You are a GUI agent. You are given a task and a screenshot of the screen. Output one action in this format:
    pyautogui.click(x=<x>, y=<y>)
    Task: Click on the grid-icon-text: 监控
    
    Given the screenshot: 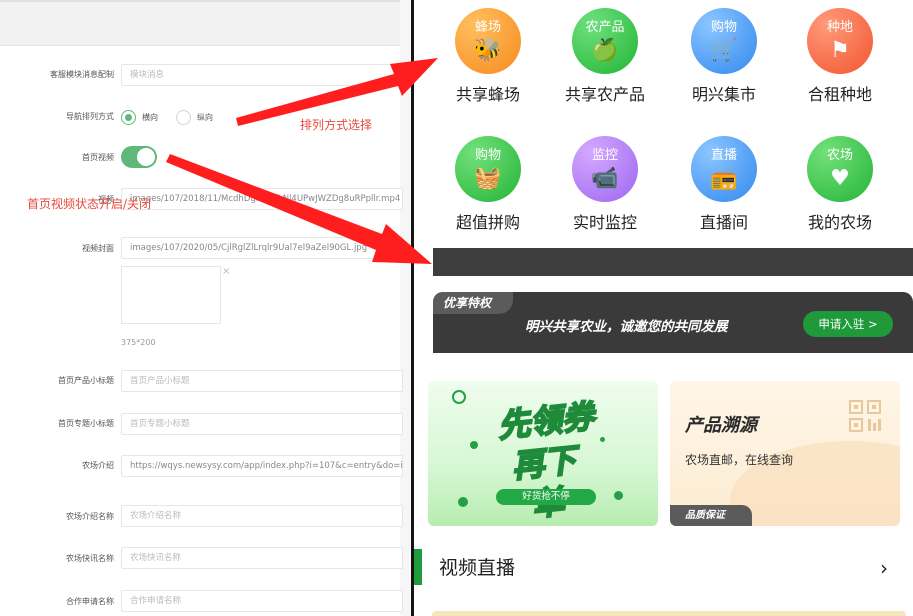 What is the action you would take?
    pyautogui.click(x=604, y=155)
    